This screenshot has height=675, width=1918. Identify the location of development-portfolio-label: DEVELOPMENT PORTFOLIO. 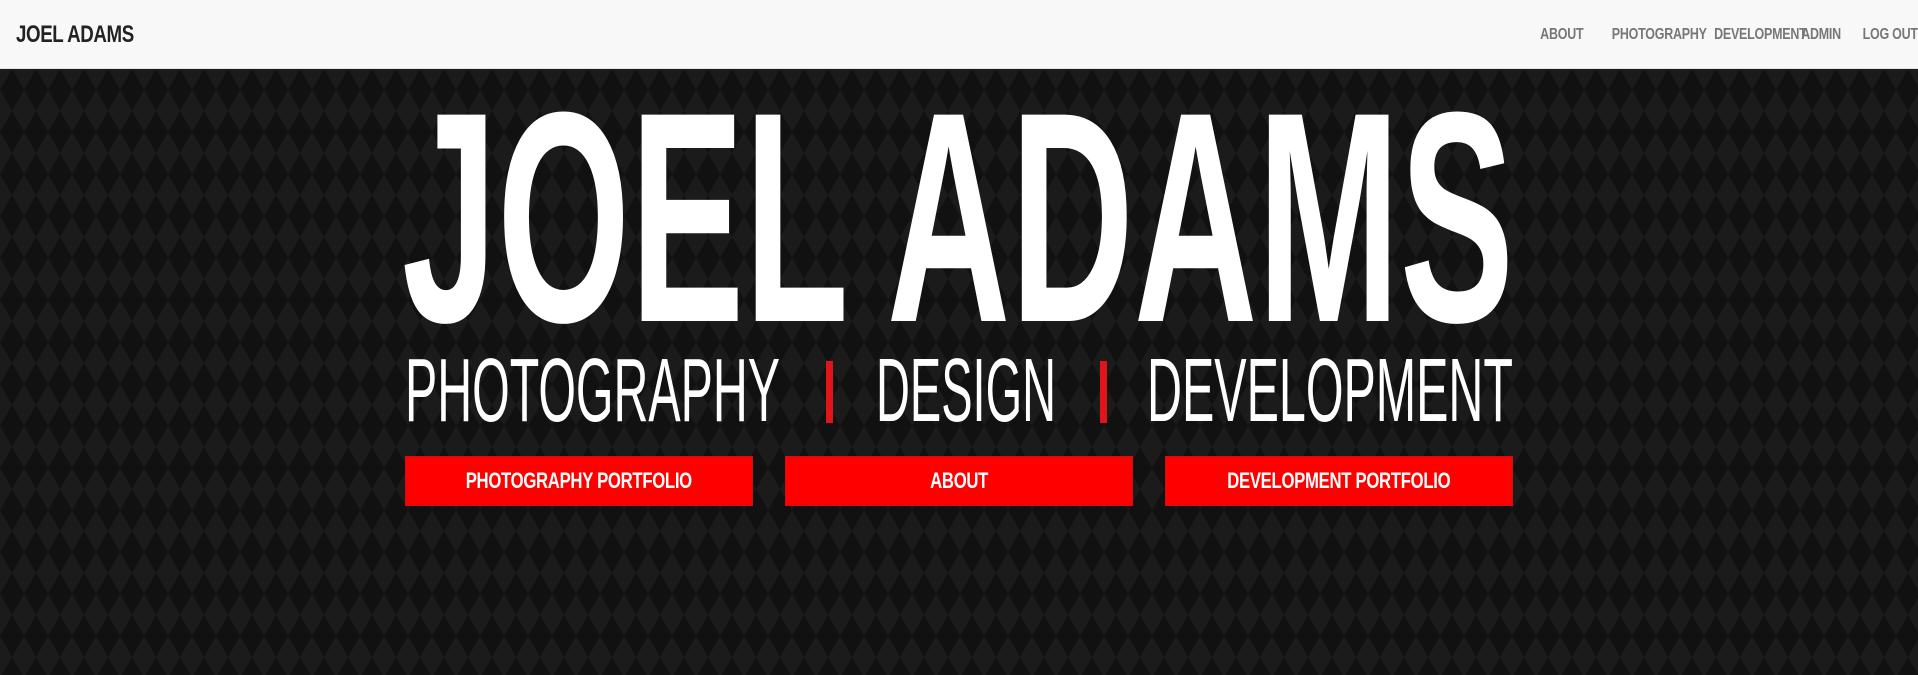
(1339, 480).